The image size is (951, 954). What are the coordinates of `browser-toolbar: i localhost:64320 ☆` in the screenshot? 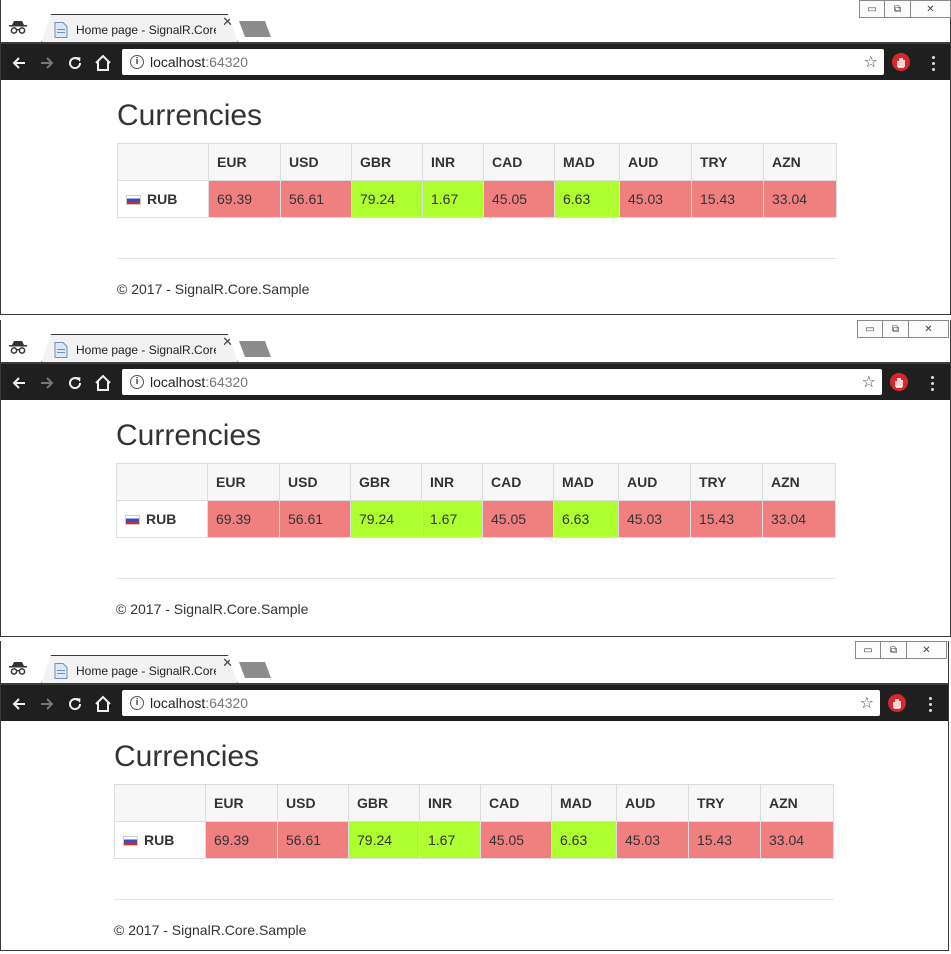 It's located at (475, 61).